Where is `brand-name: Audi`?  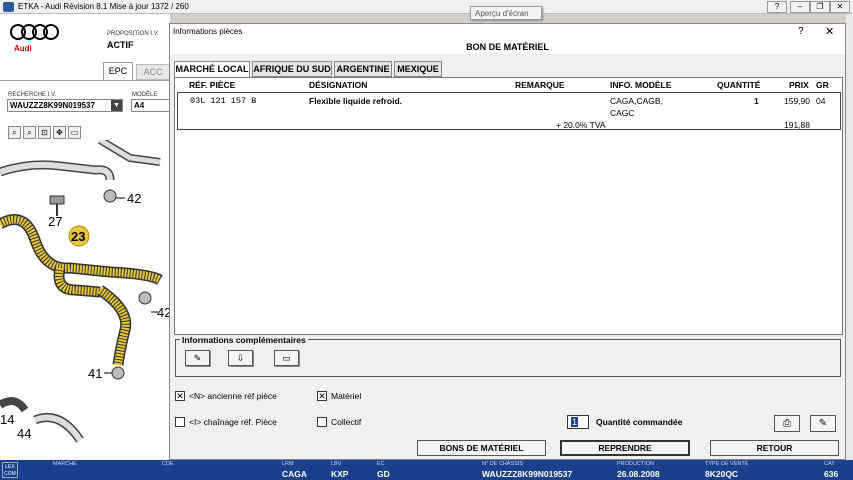 brand-name: Audi is located at coordinates (23, 48).